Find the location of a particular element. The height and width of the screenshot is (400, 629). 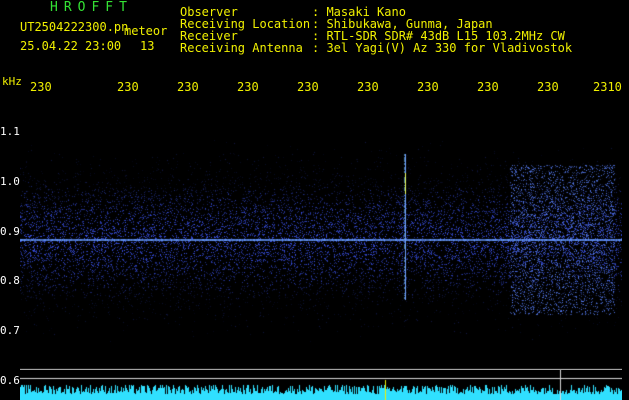

x-tick-label: 2310 is located at coordinates (607, 87).